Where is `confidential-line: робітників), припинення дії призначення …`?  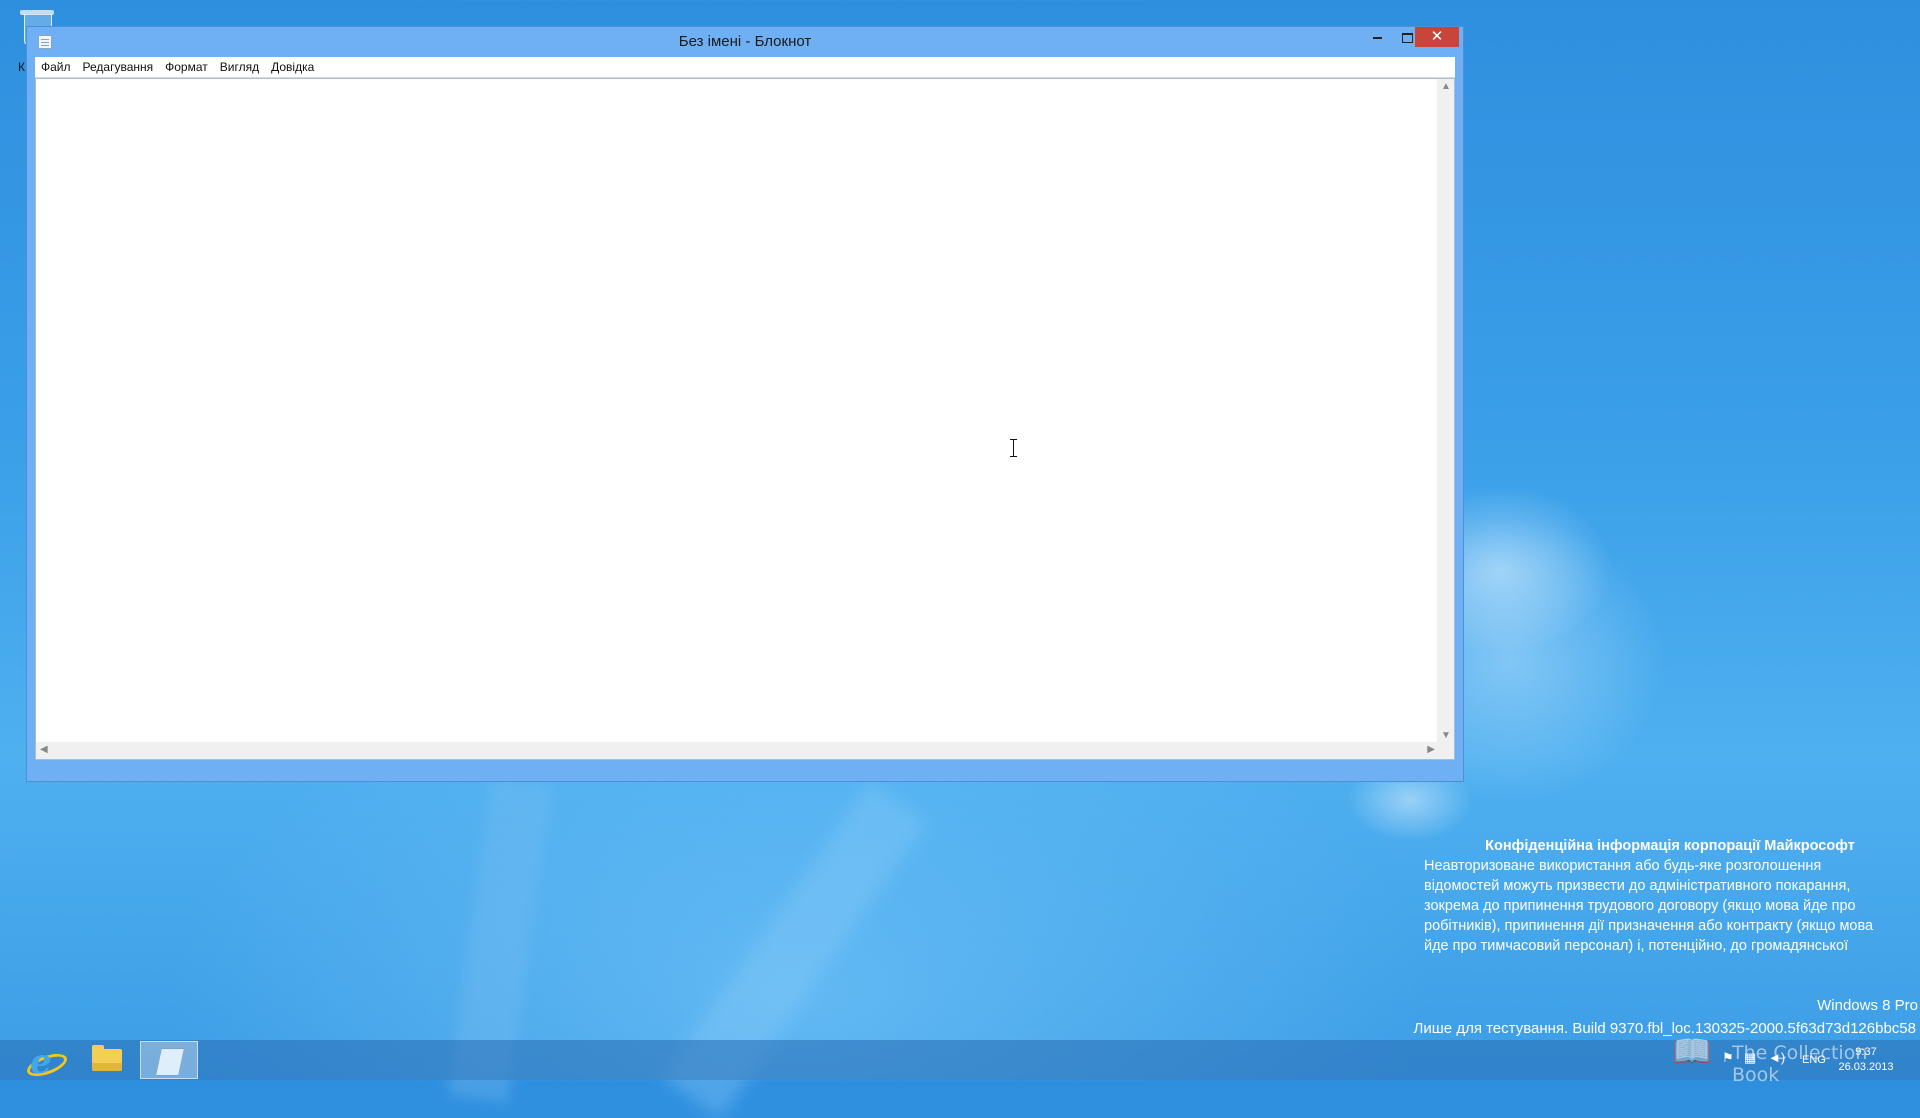 confidential-line: робітників), припинення дії призначення … is located at coordinates (1649, 926).